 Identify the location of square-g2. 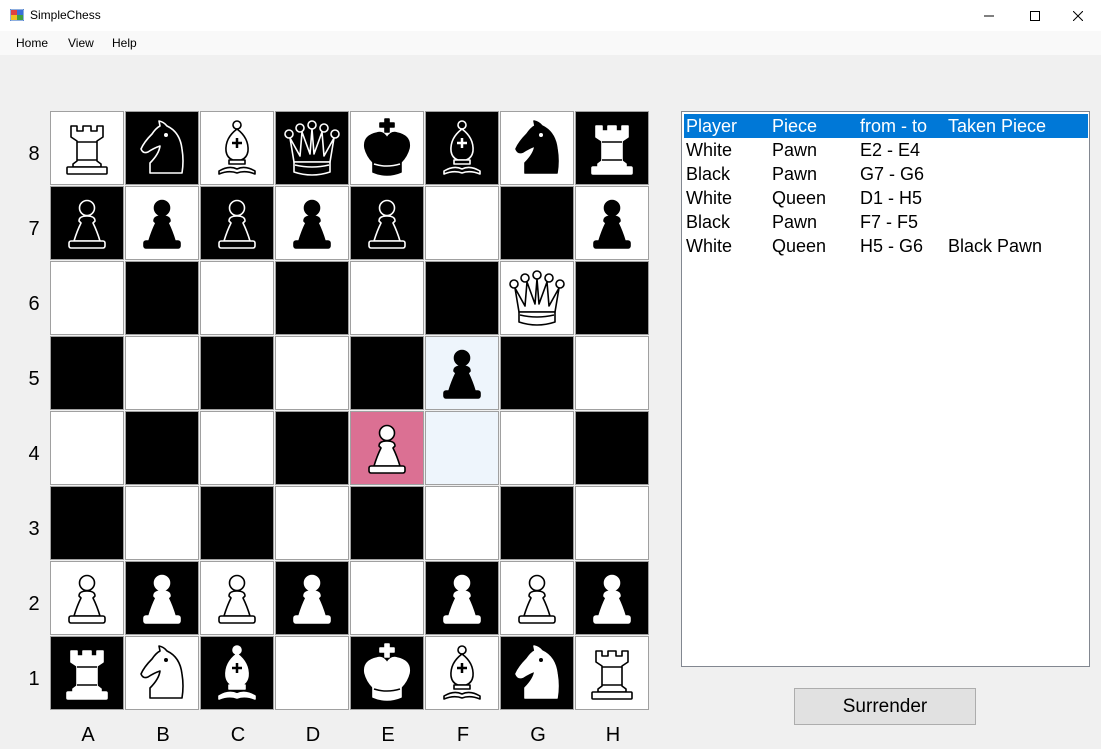
(537, 598).